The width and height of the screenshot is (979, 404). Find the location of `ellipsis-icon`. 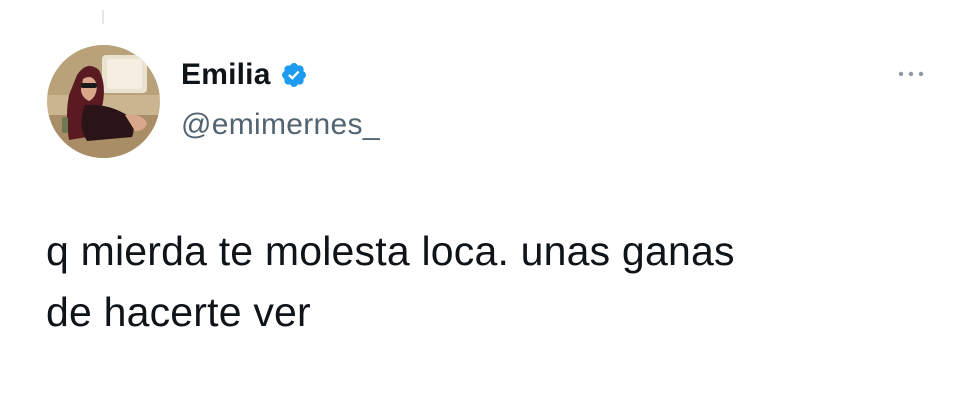

ellipsis-icon is located at coordinates (911, 74).